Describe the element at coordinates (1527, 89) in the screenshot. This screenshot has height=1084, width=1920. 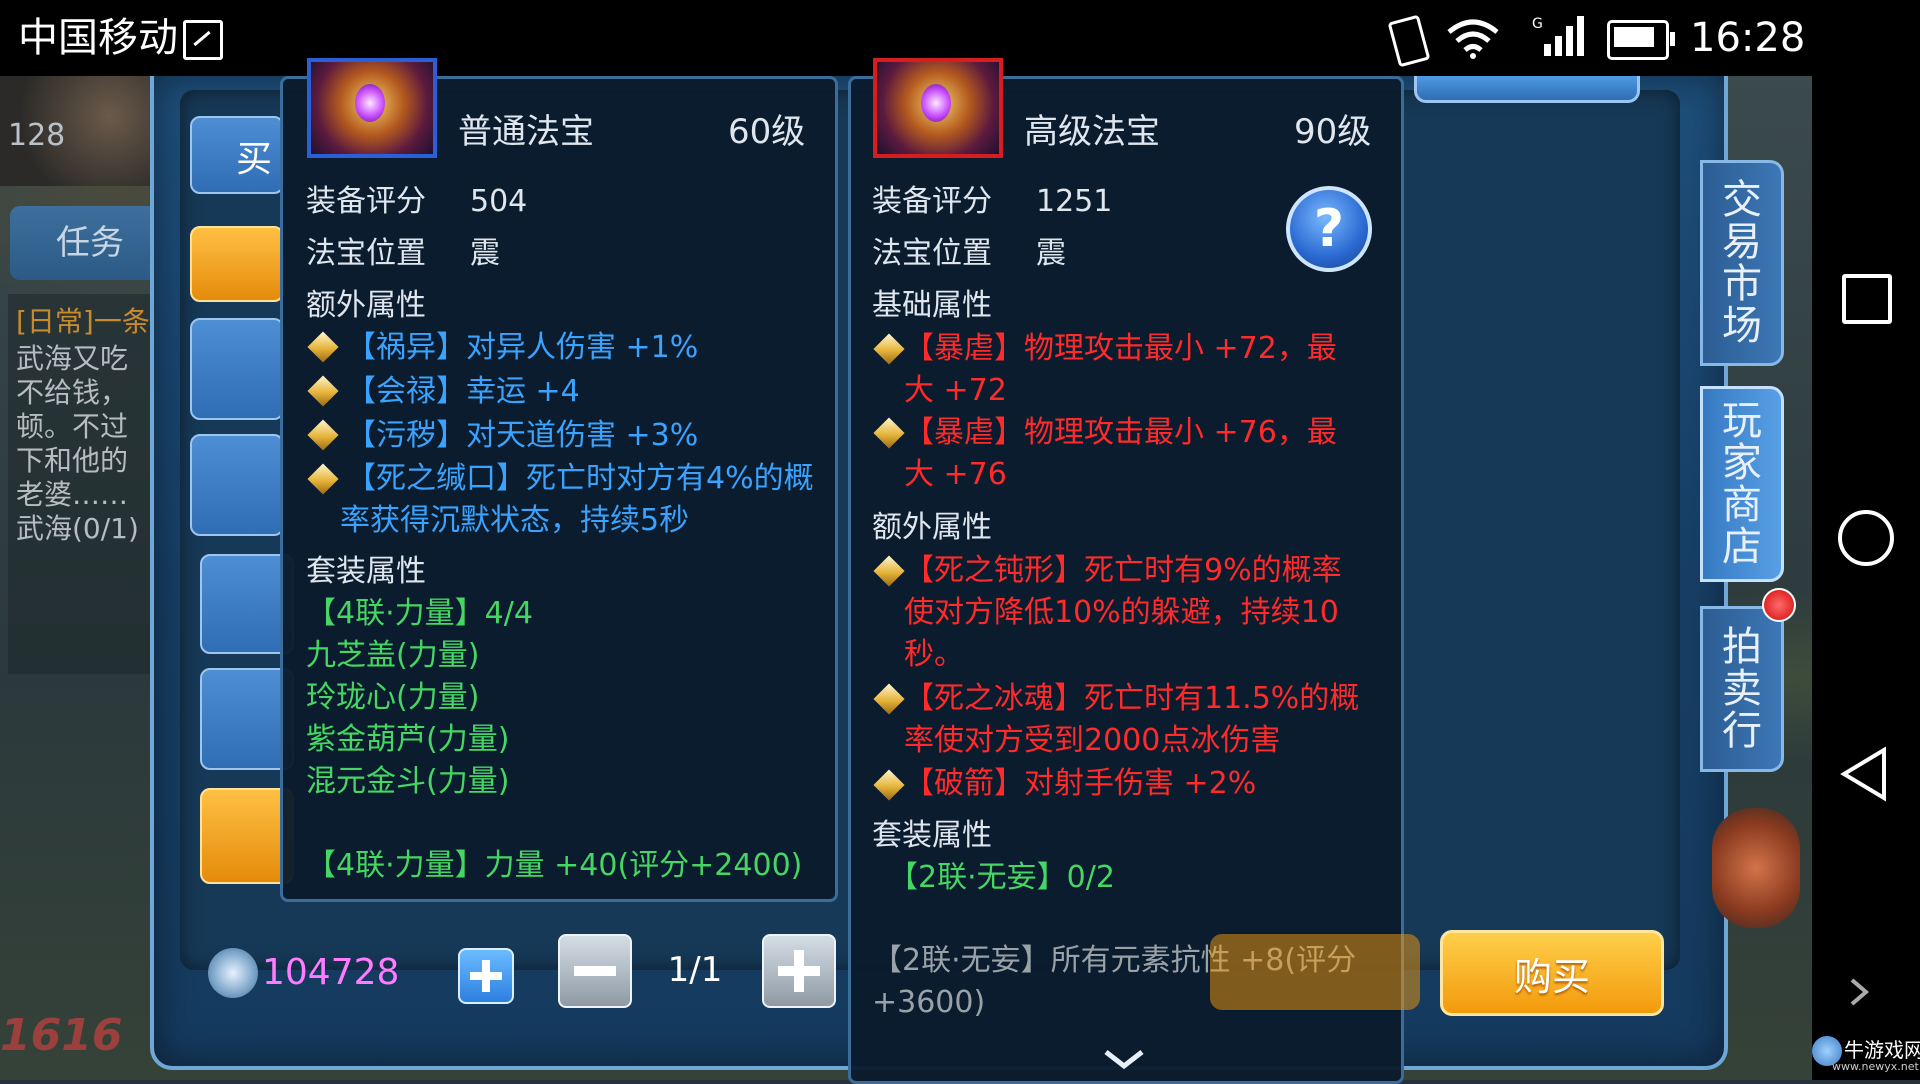
I see `top-tab-button` at that location.